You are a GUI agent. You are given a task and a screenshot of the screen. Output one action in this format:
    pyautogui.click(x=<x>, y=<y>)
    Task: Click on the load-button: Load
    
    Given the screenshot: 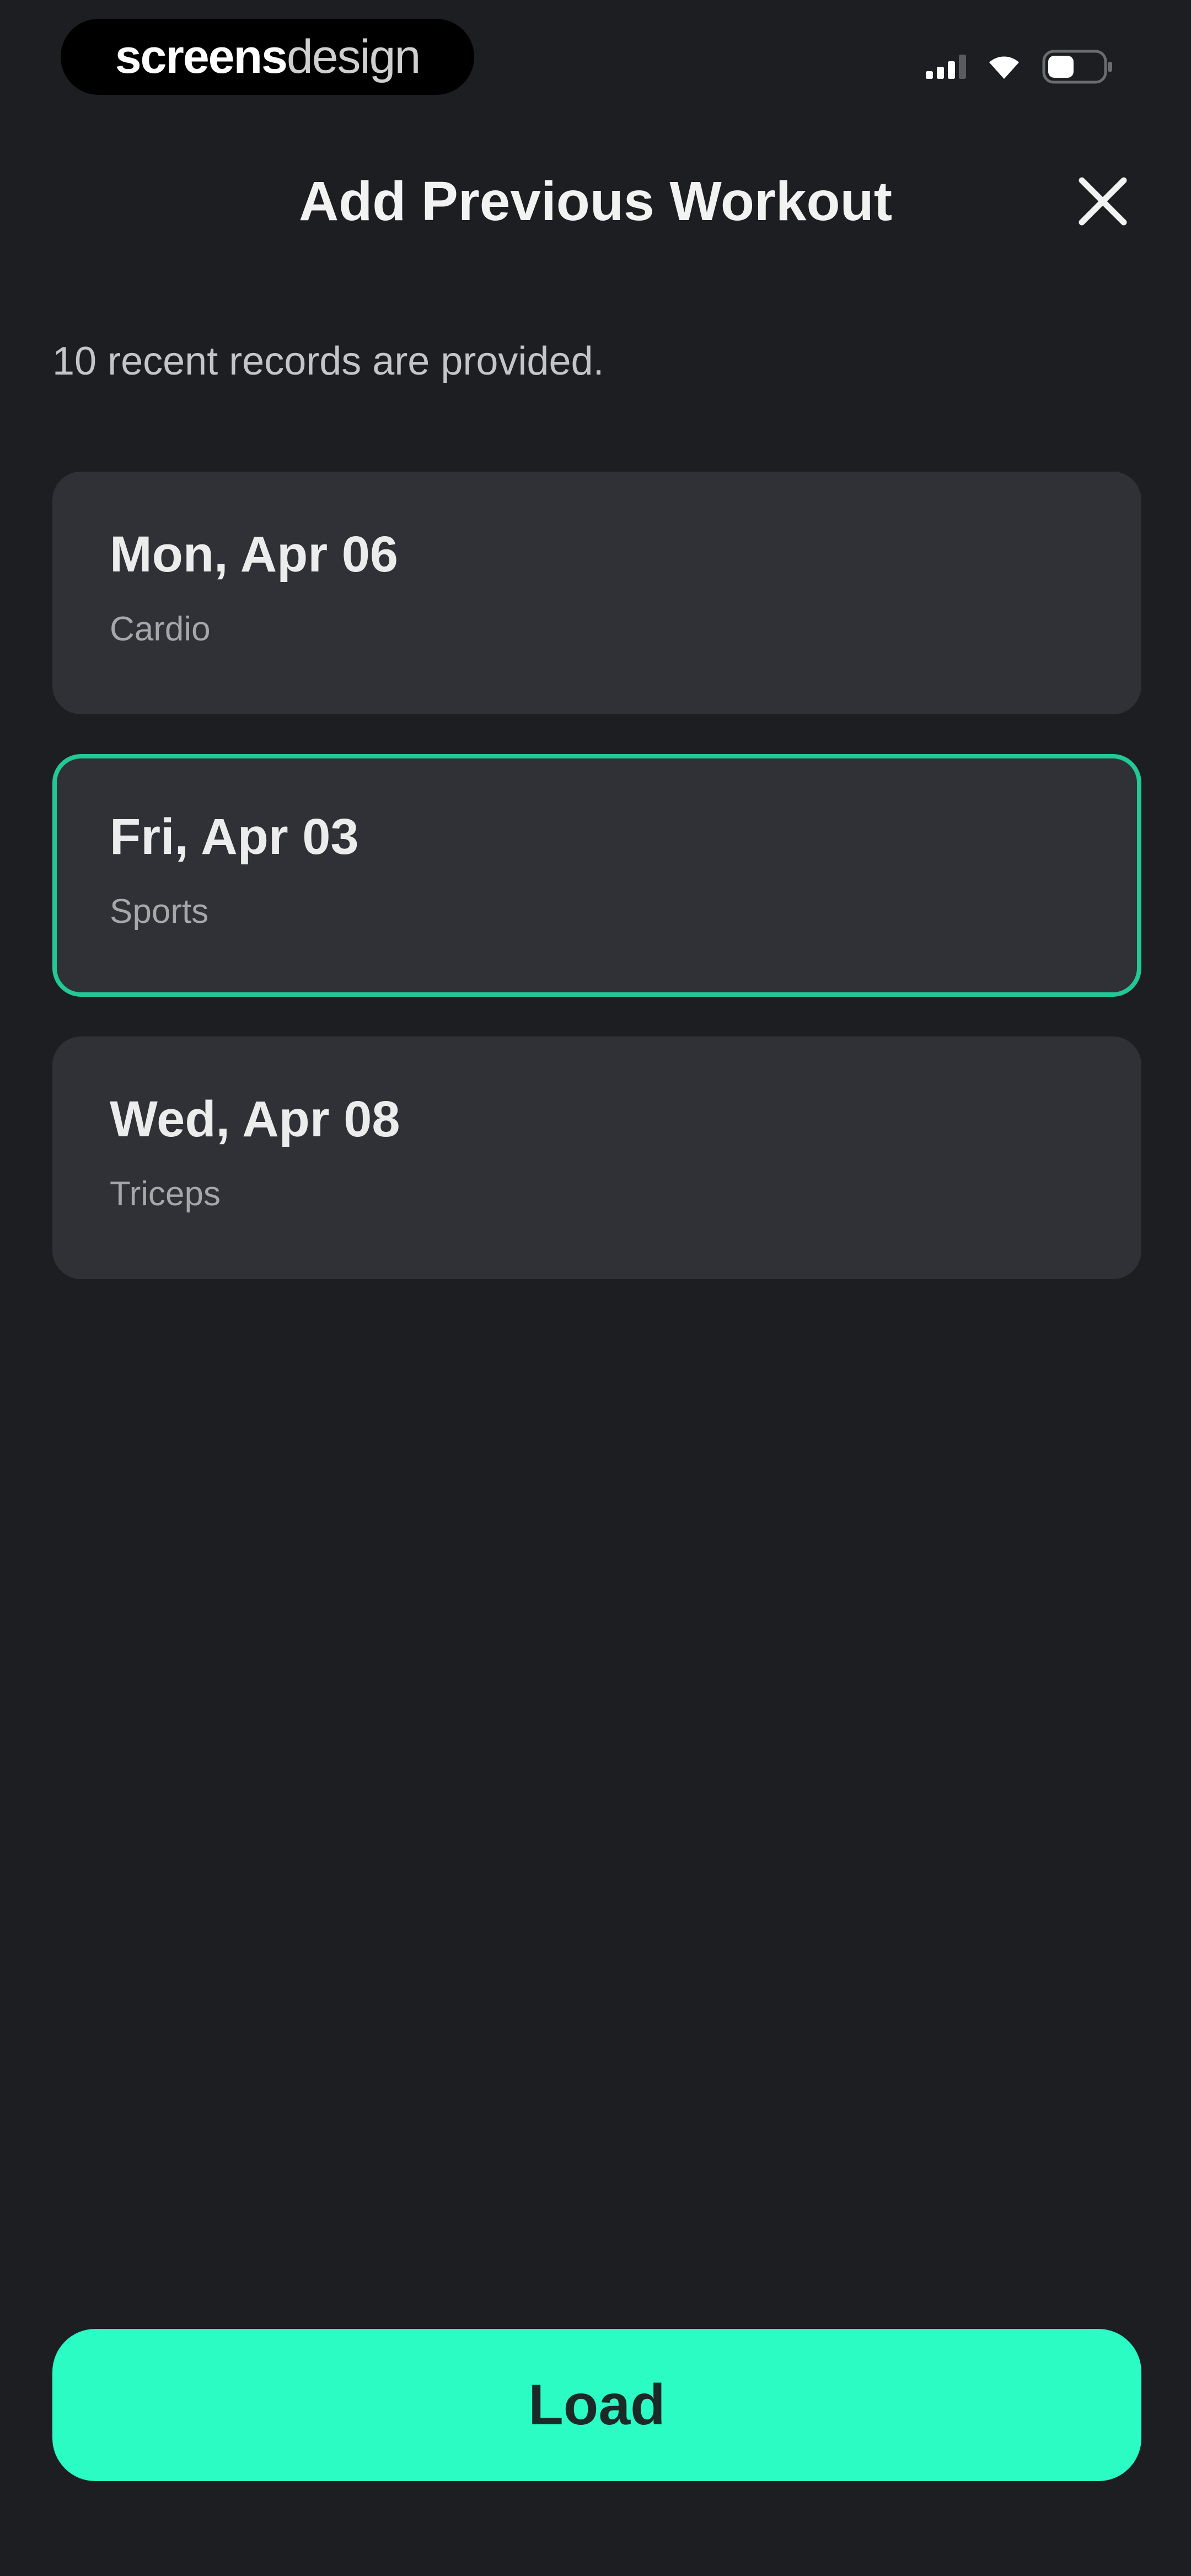 What is the action you would take?
    pyautogui.click(x=596, y=2405)
    